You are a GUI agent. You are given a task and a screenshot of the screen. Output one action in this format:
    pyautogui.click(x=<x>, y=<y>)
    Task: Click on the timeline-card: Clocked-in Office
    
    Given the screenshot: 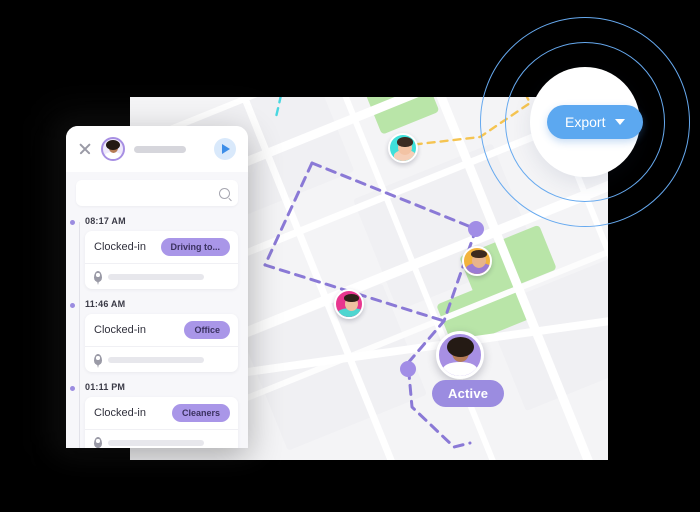 What is the action you would take?
    pyautogui.click(x=161, y=343)
    